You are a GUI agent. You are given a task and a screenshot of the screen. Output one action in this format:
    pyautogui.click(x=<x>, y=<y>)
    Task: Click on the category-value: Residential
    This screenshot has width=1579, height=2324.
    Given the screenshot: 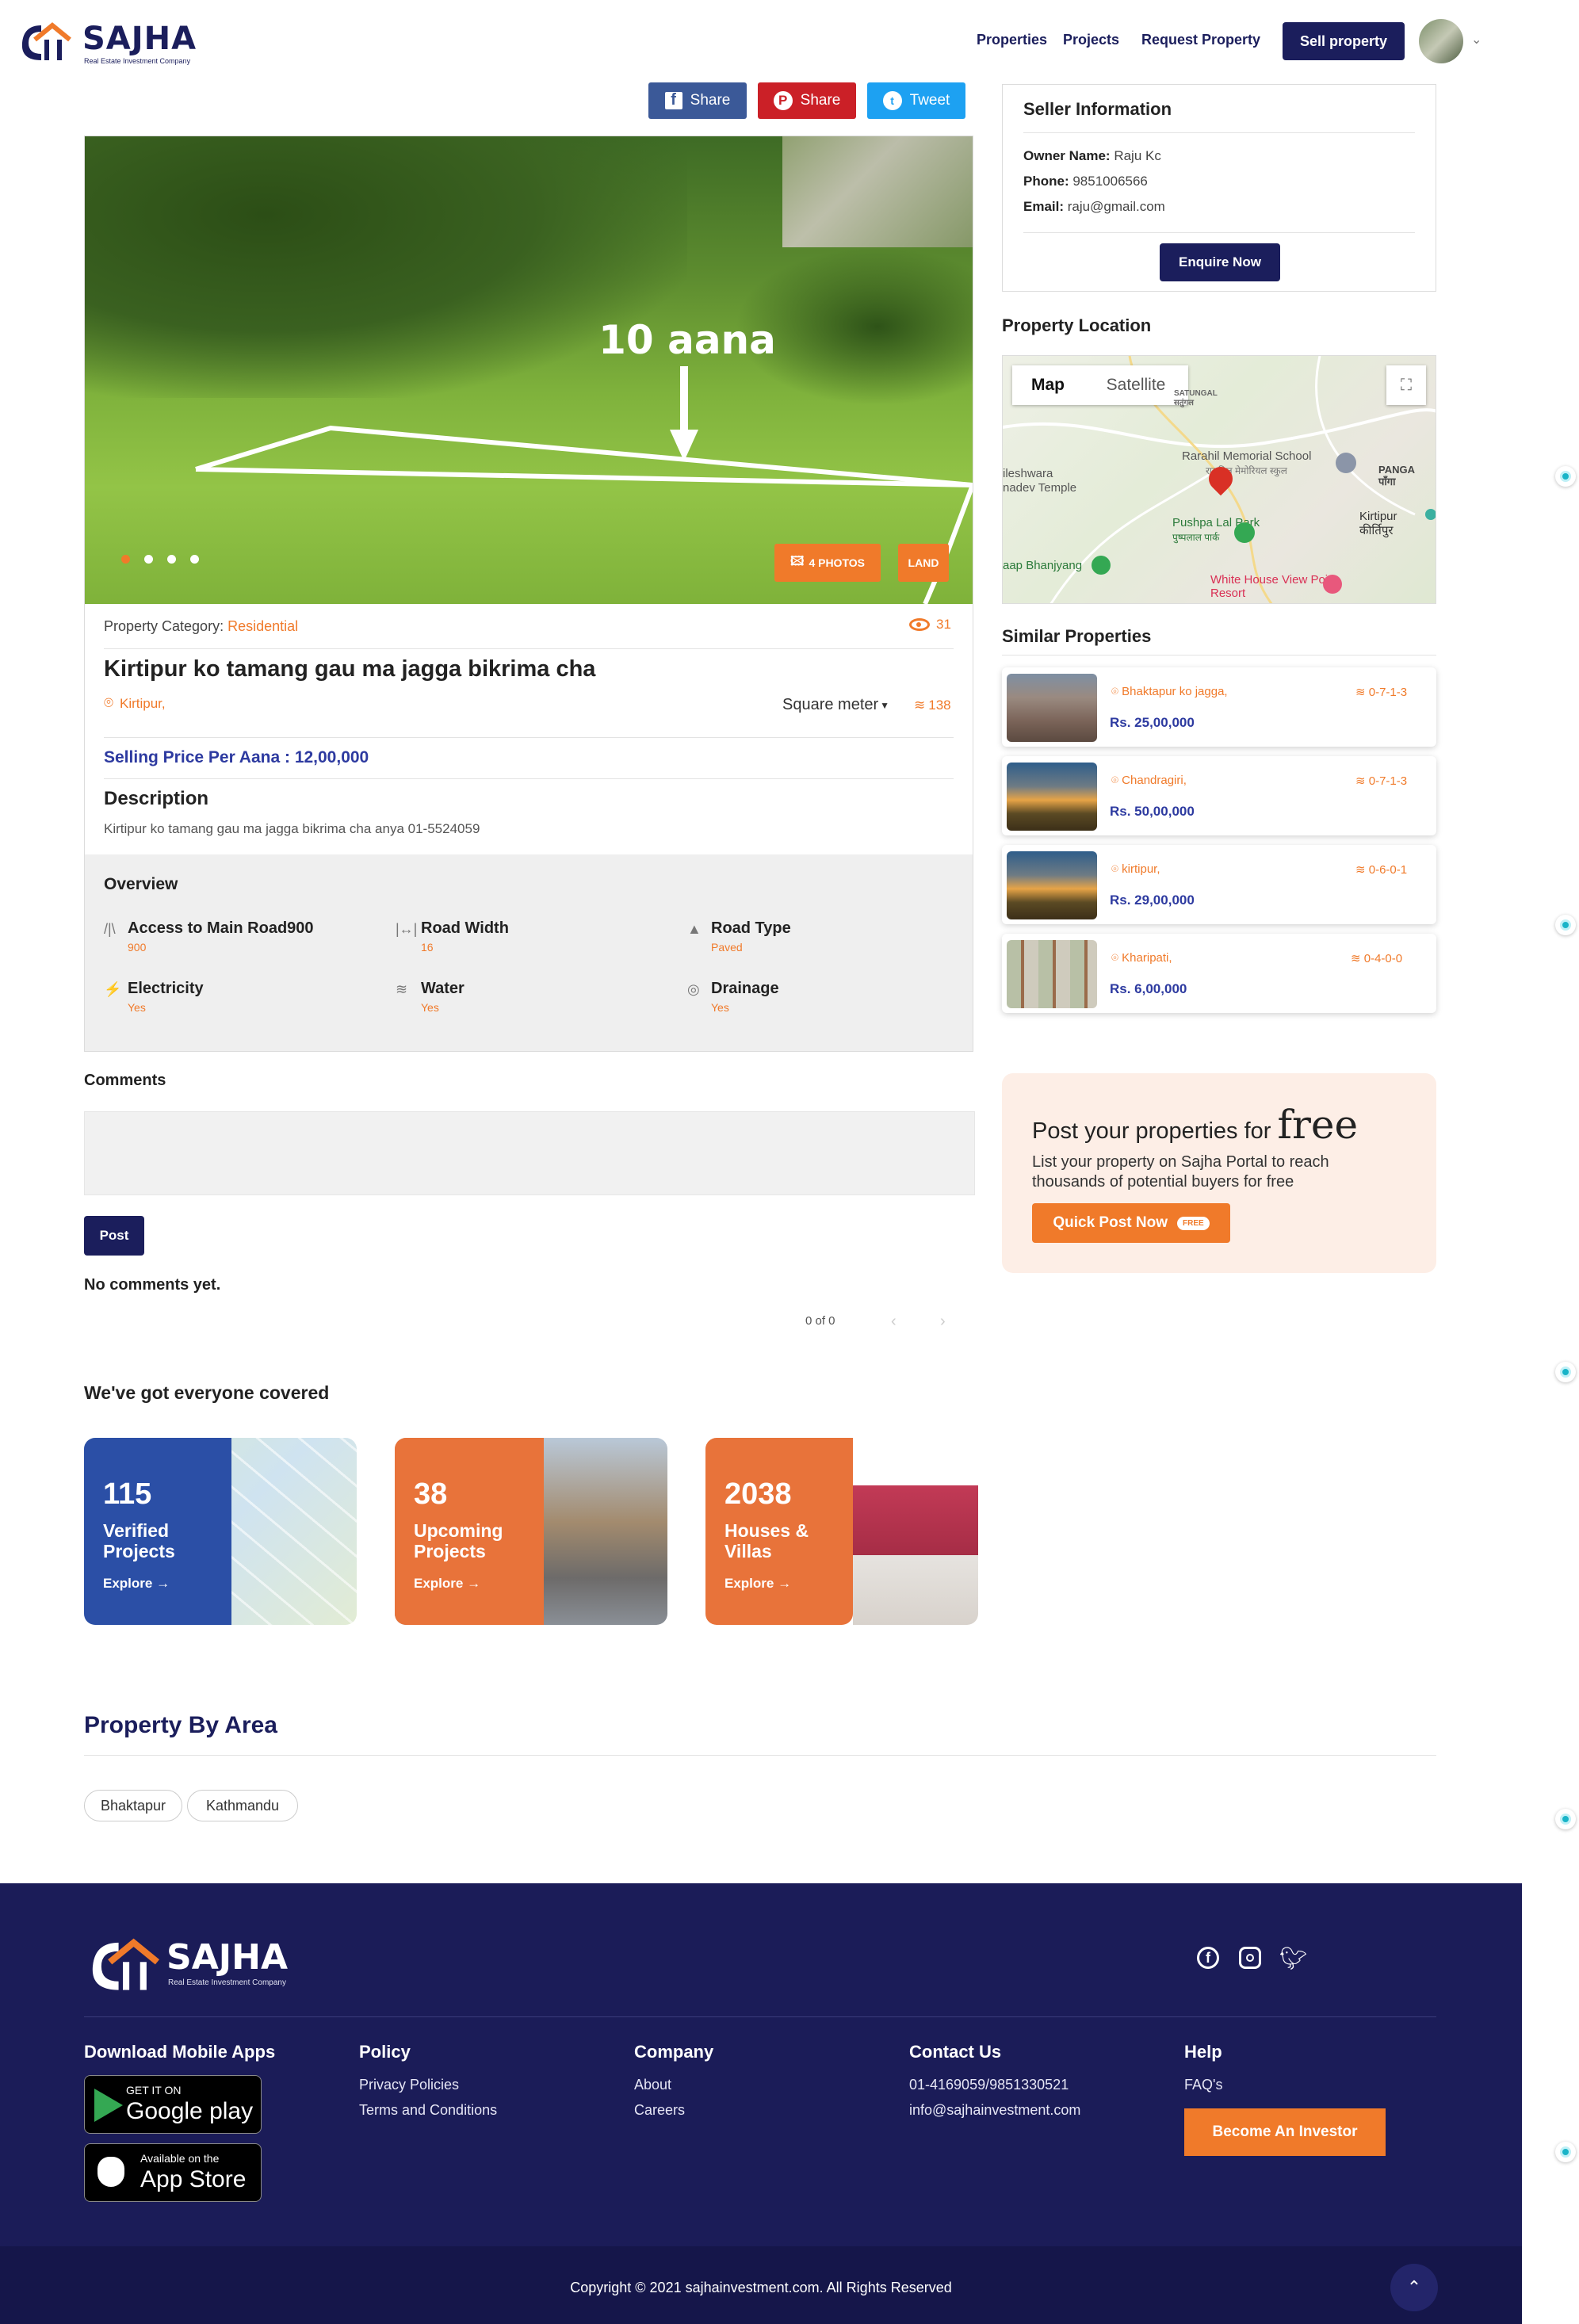 What is the action you would take?
    pyautogui.click(x=262, y=626)
    